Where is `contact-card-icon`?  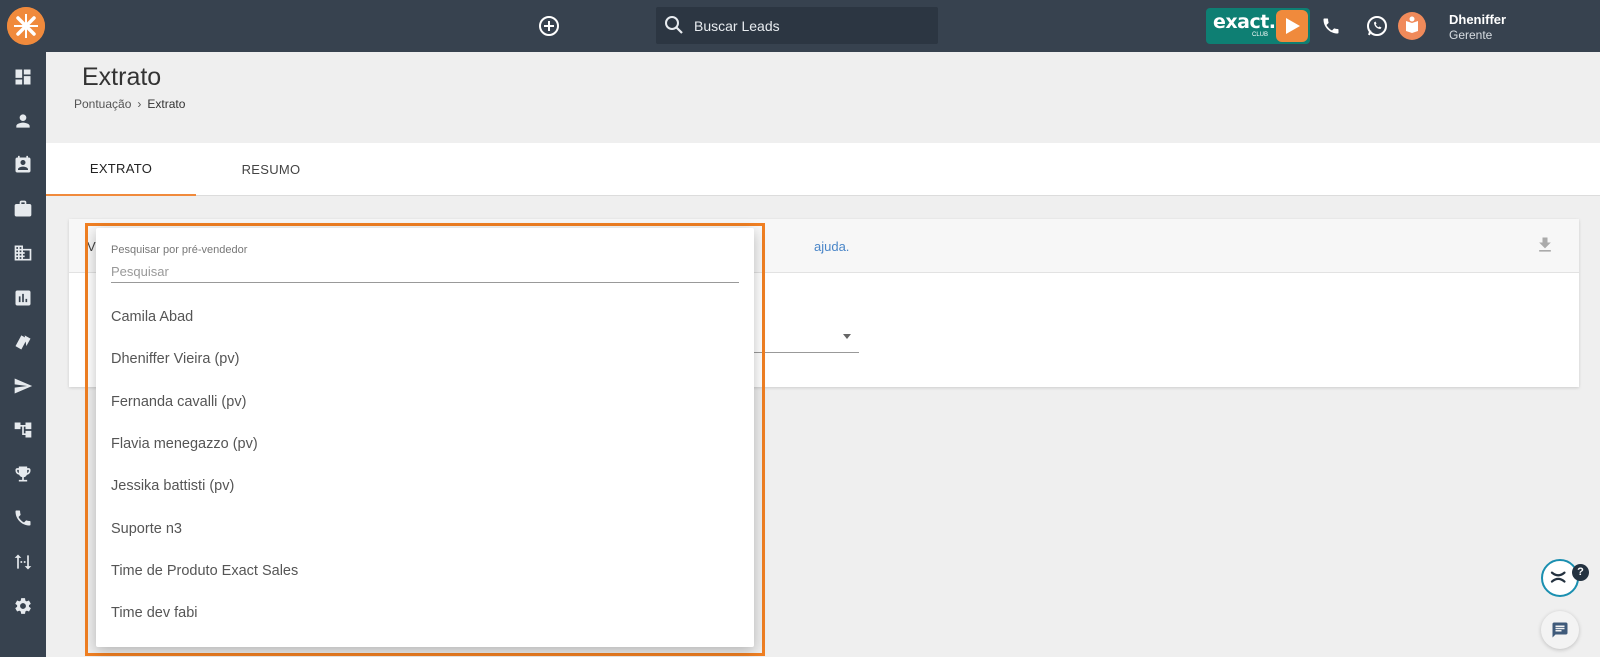 contact-card-icon is located at coordinates (23, 164).